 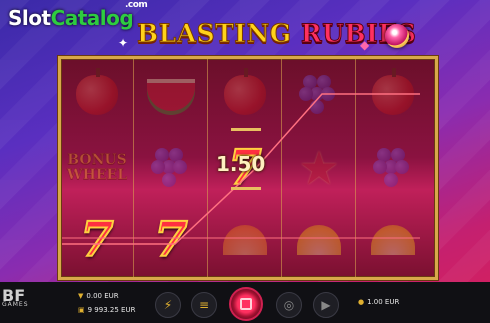 What do you see at coordinates (361, 302) in the screenshot?
I see `coin-stack-icon: ●` at bounding box center [361, 302].